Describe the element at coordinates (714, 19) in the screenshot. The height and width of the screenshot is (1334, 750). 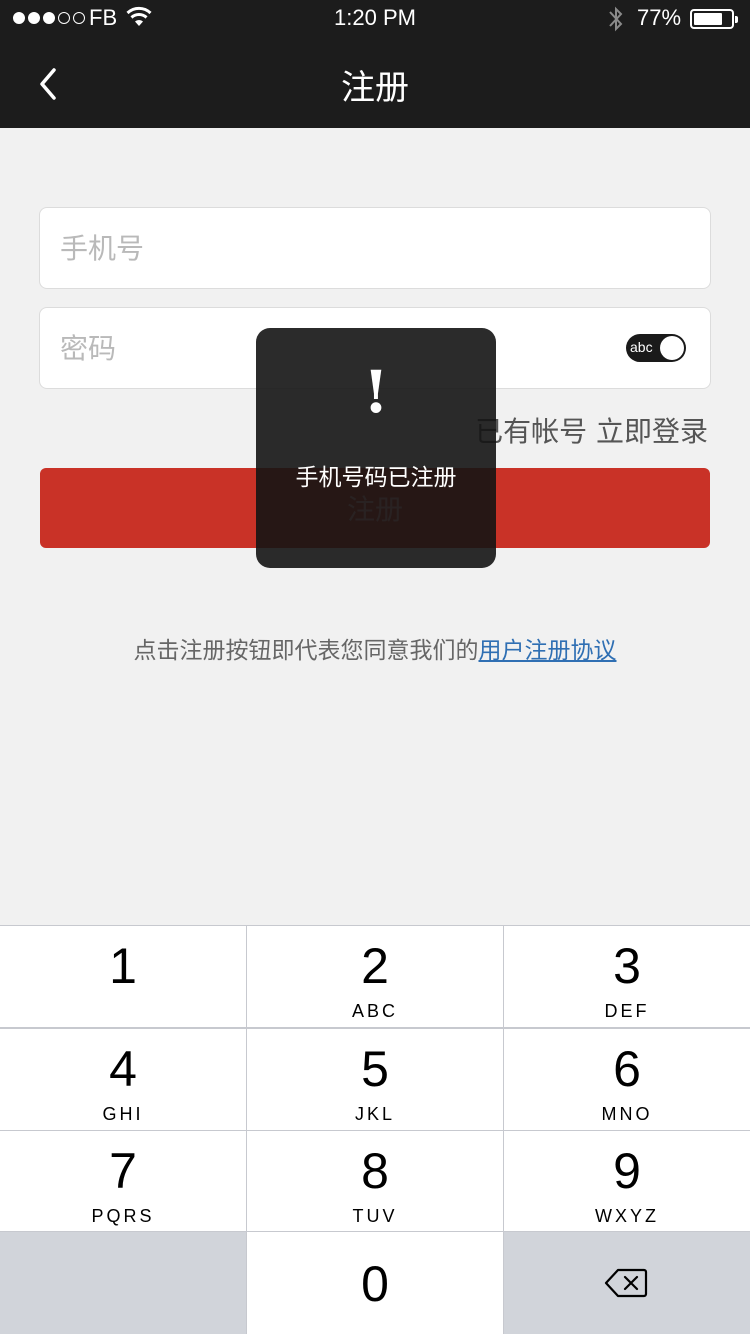
I see `battery-icon` at that location.